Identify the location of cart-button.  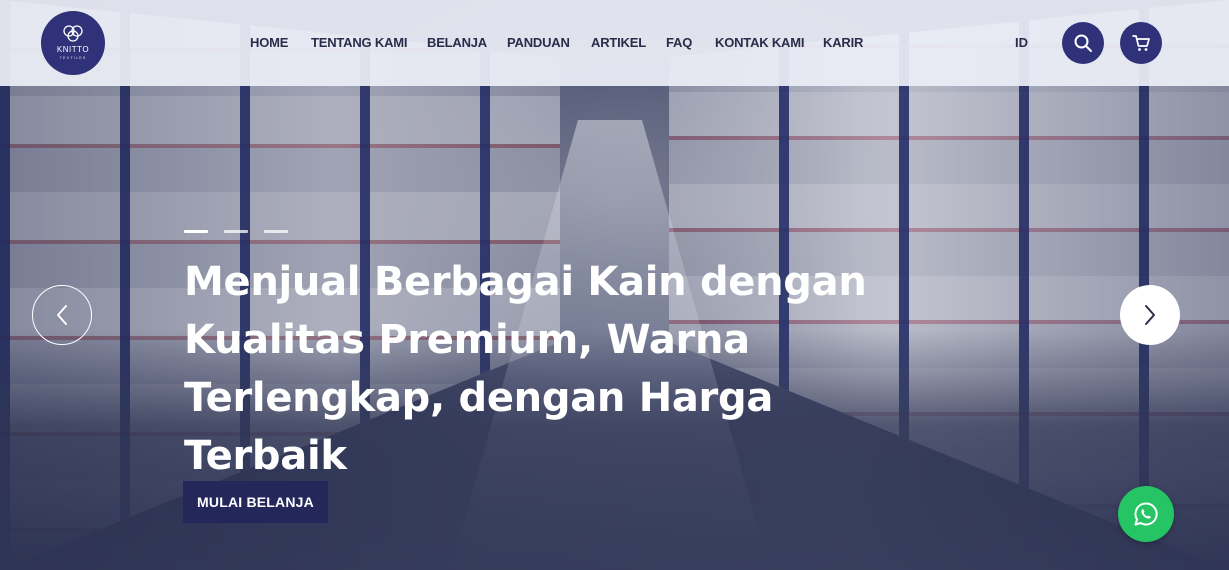
(1141, 43).